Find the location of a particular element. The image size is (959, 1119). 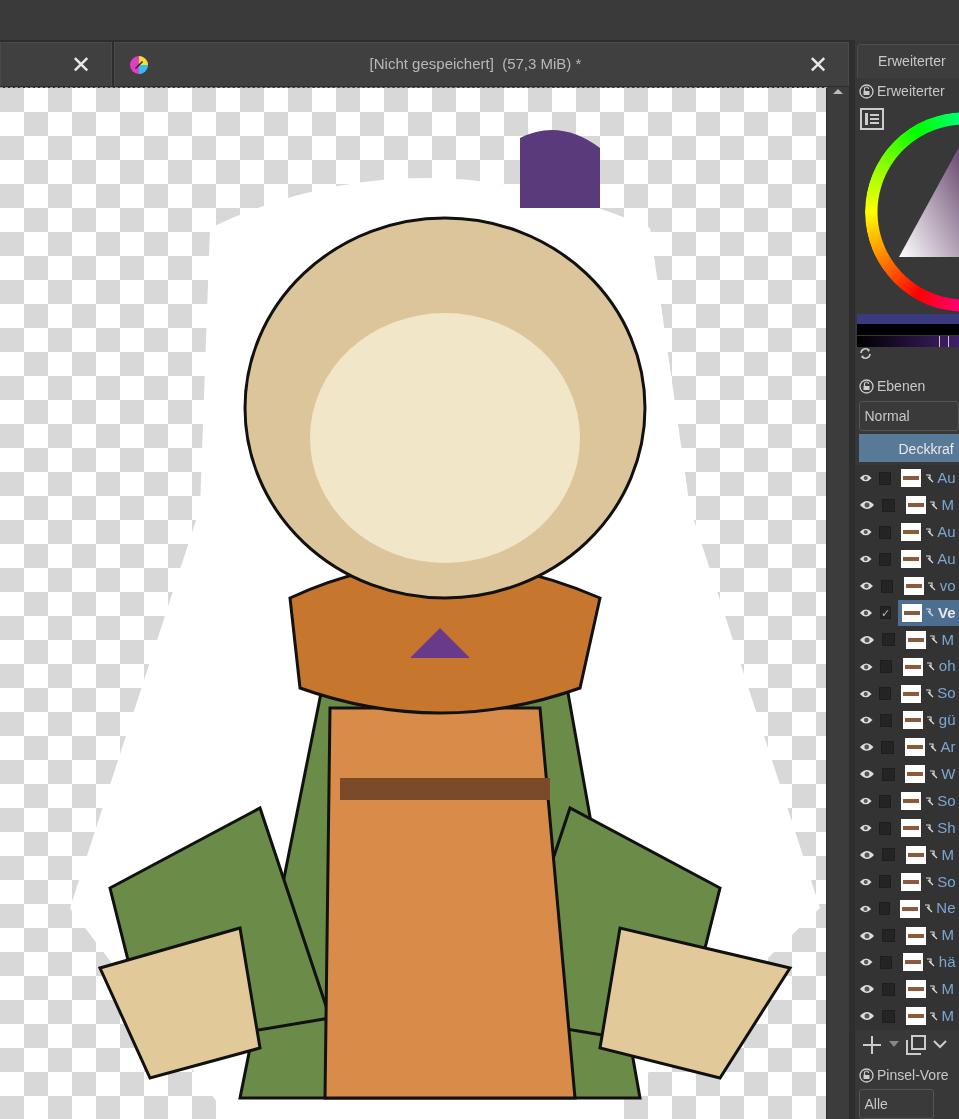

layer-row: W is located at coordinates (907, 774).